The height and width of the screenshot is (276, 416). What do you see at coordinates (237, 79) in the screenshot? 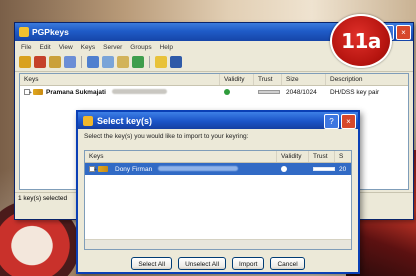
I see `col-validity: Validity` at bounding box center [237, 79].